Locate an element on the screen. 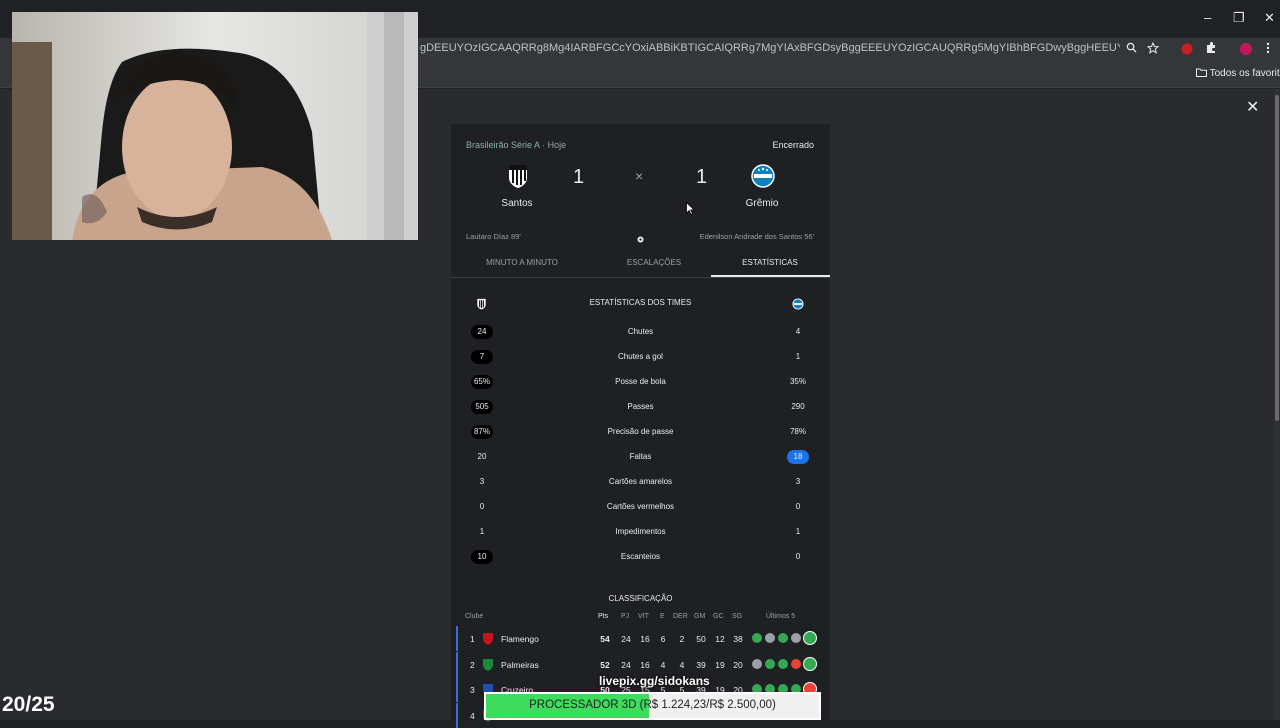  tab-lineups: ESCALAÇÕES is located at coordinates (654, 262).